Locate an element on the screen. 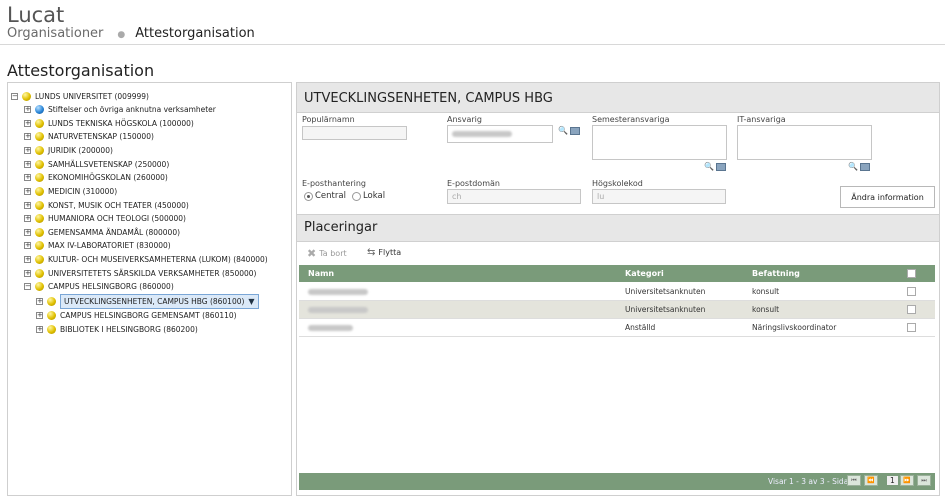 The width and height of the screenshot is (945, 502). selected-tree-label: UTVECKLINGSENHETEN, CAMPUS HBG (860100) ▼ is located at coordinates (159, 301).